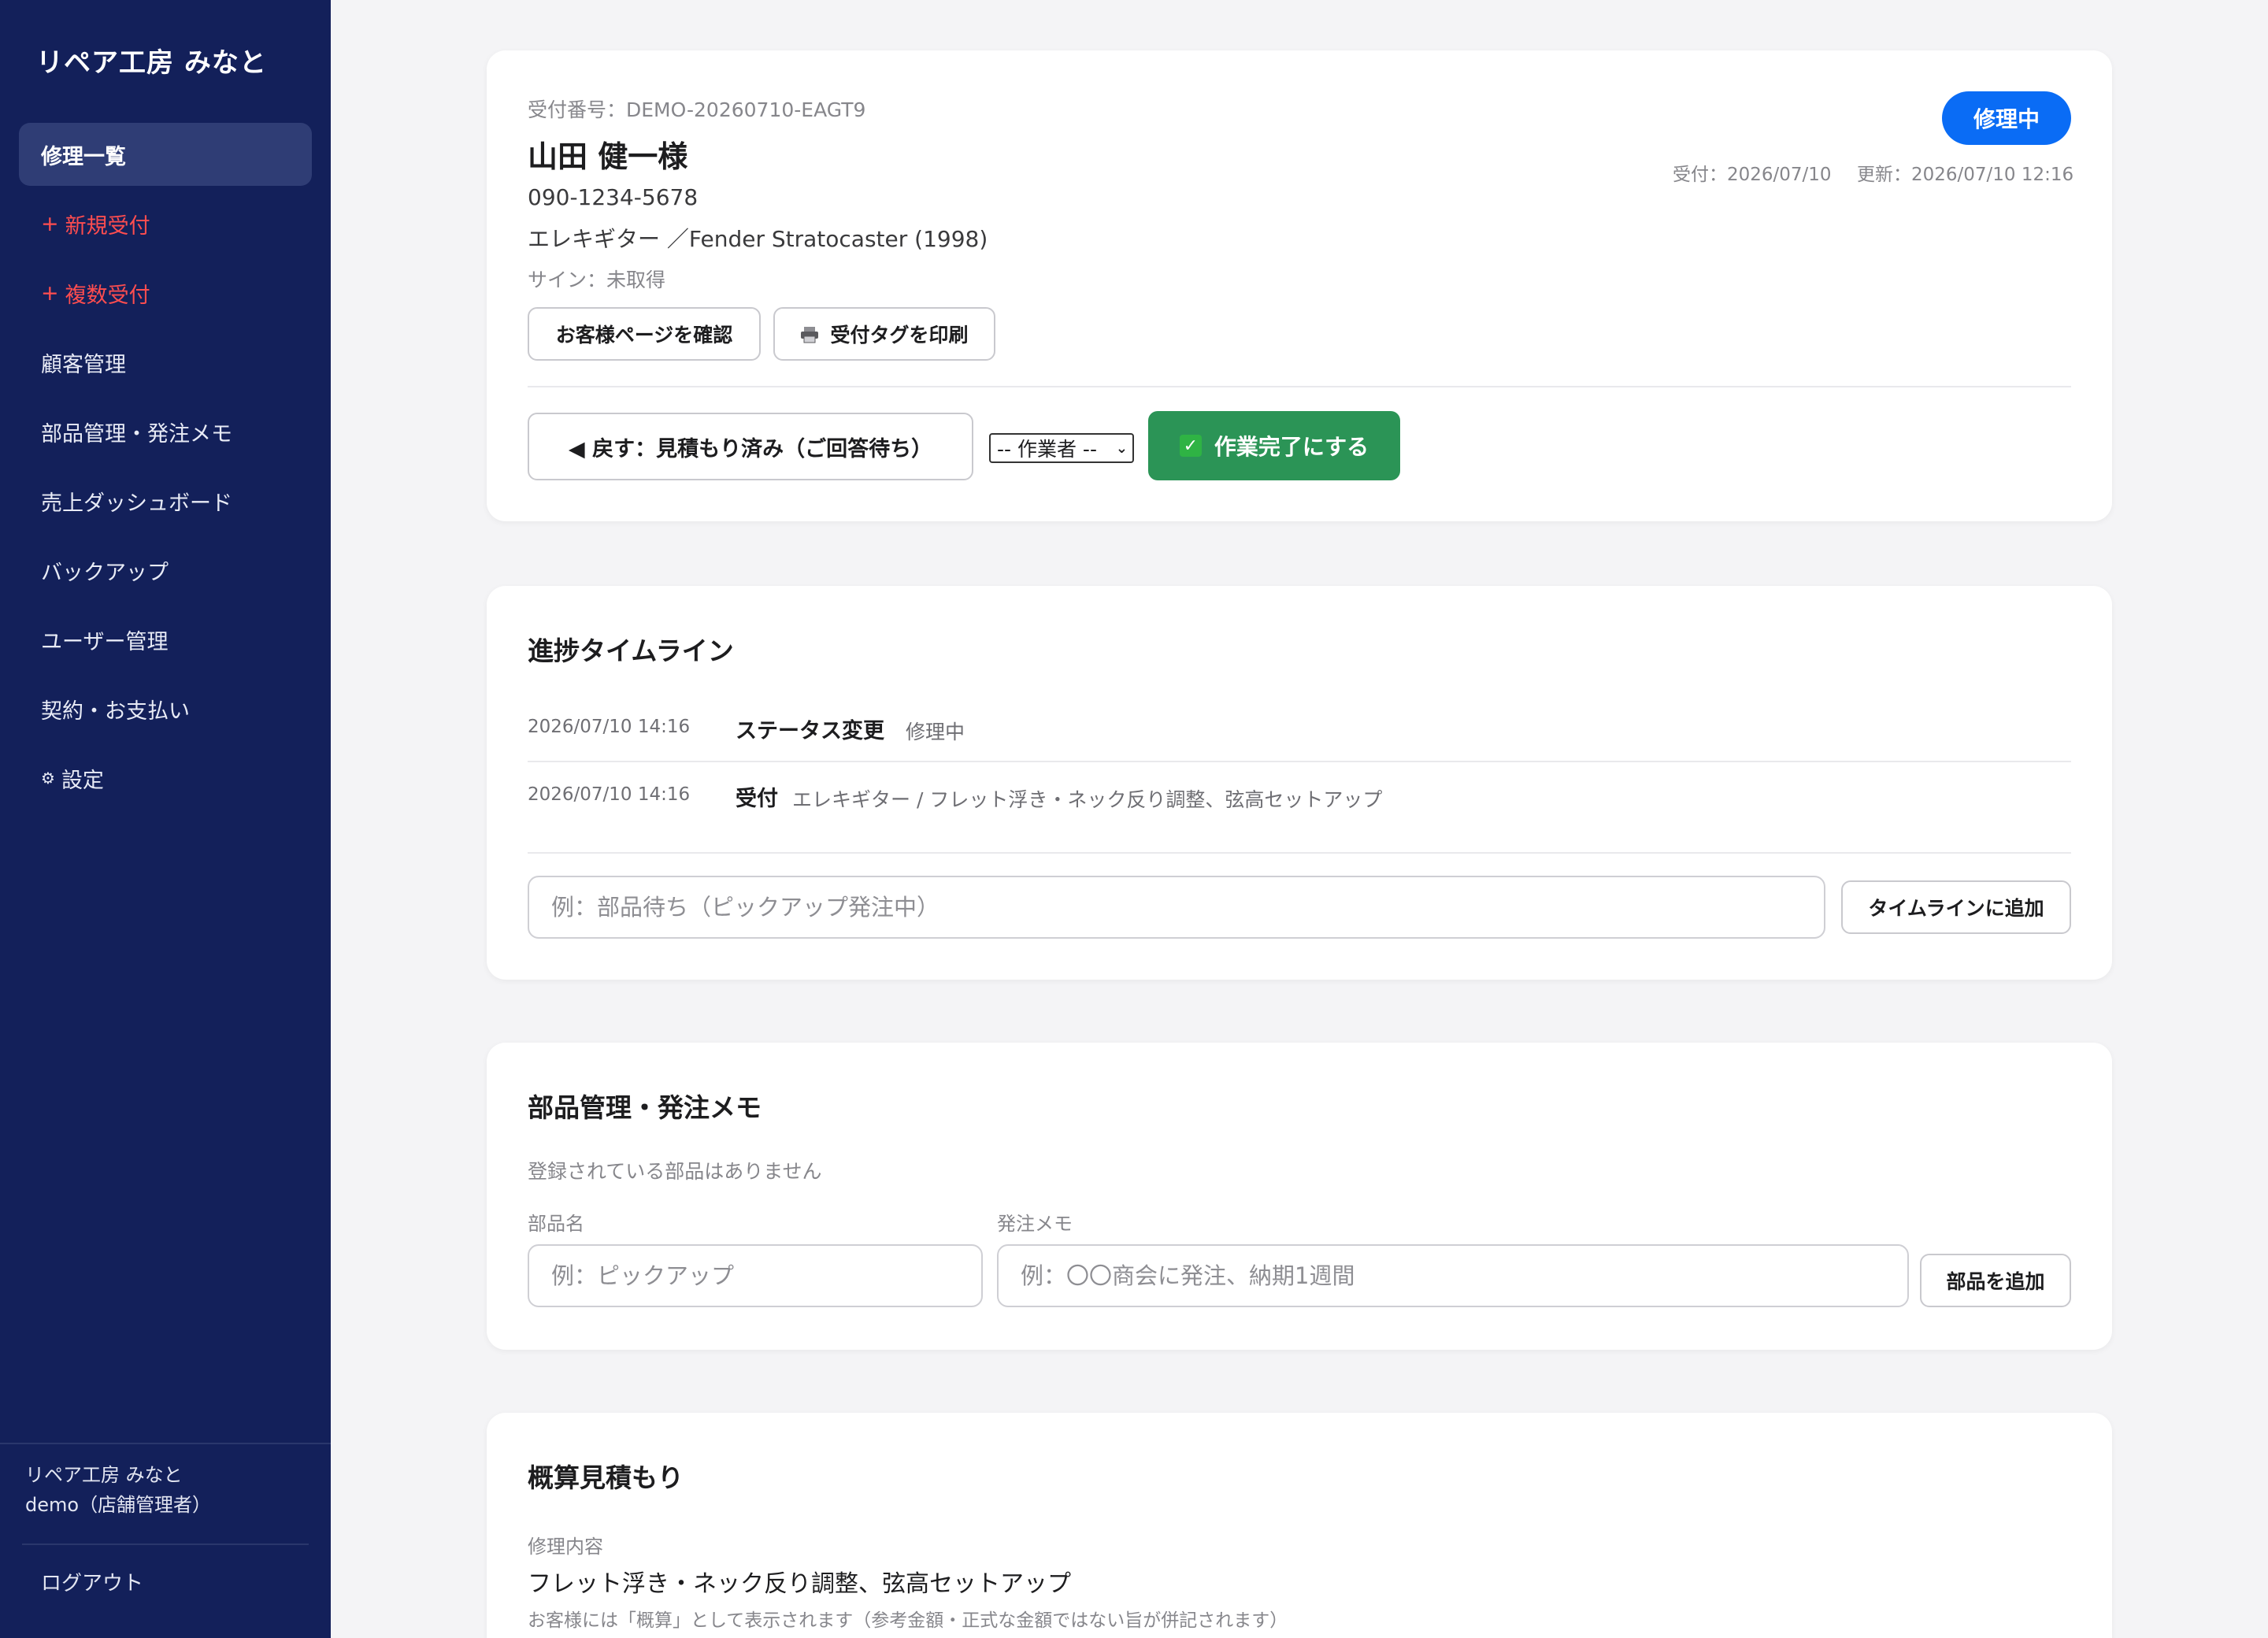 The image size is (2268, 1638). What do you see at coordinates (1965, 175) in the screenshot?
I see `updated-date: 更新：2026/07/10 12:16` at bounding box center [1965, 175].